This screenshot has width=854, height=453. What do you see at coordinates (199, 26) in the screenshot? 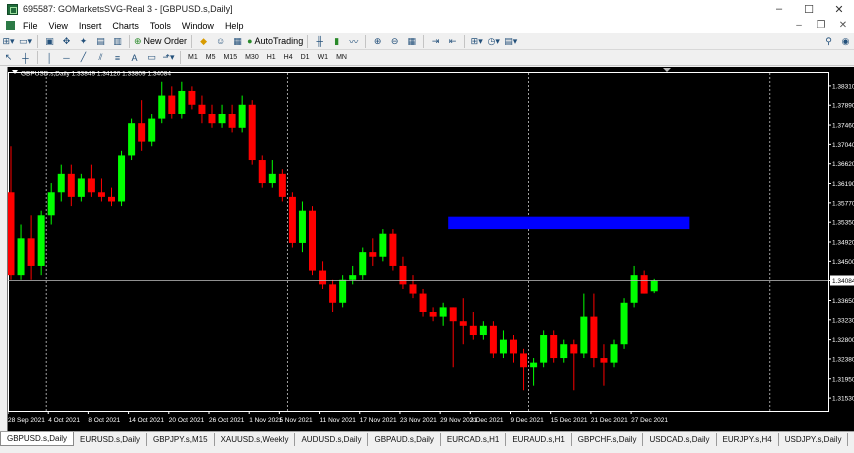
I see `menu-window: Window` at bounding box center [199, 26].